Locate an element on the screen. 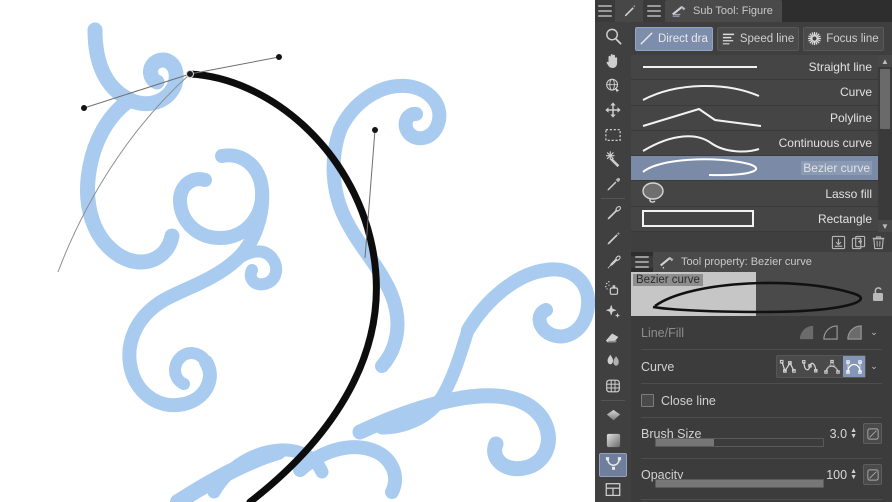 The height and width of the screenshot is (502, 892). tool-property-menu-button is located at coordinates (642, 262).